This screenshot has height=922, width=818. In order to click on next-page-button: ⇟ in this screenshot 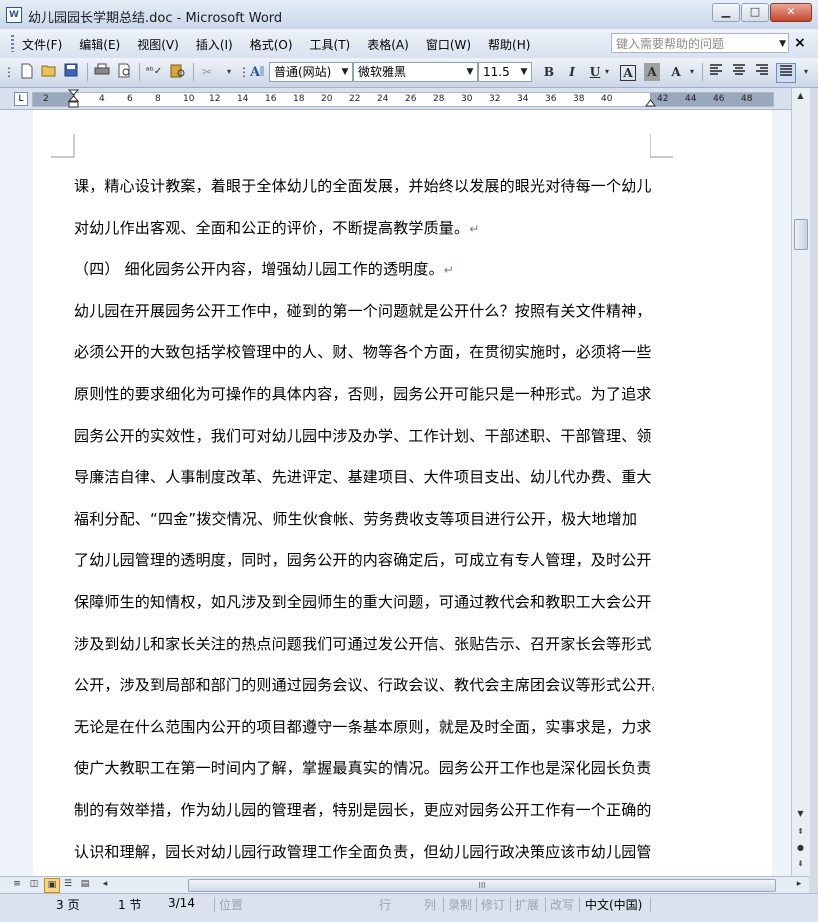, I will do `click(800, 864)`.